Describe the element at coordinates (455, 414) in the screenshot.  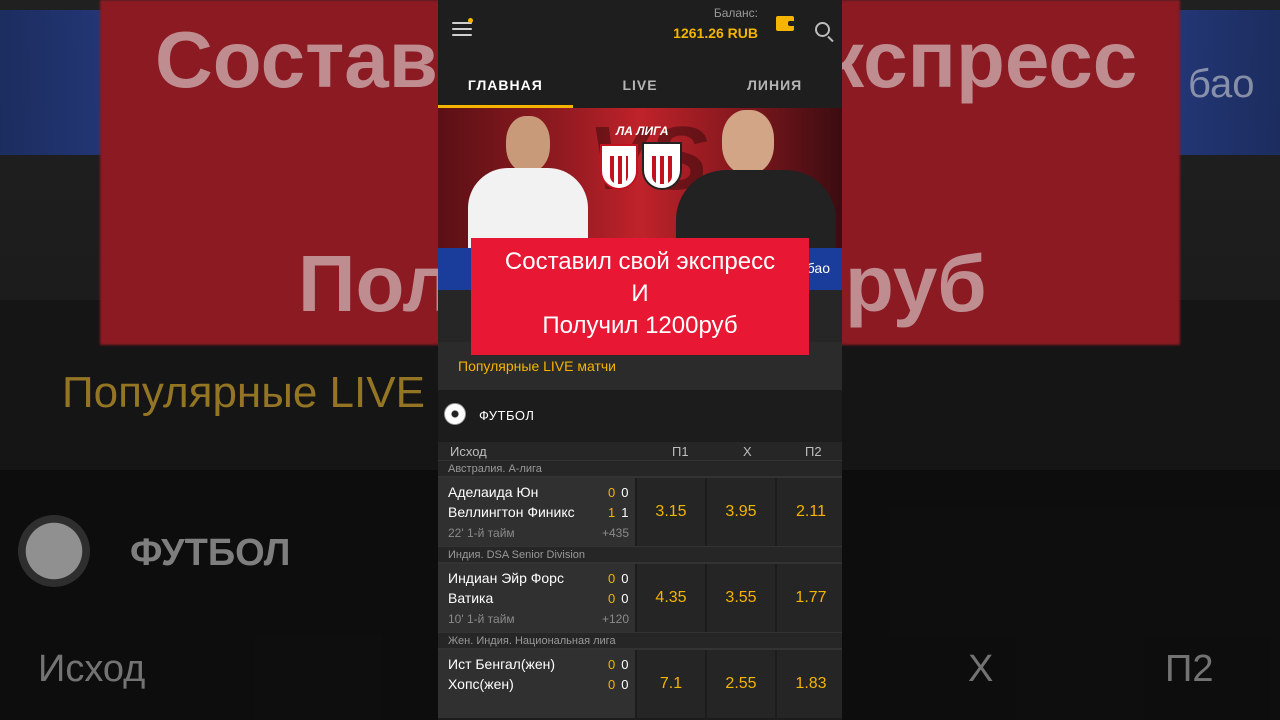
I see `soccer-ball-icon` at that location.